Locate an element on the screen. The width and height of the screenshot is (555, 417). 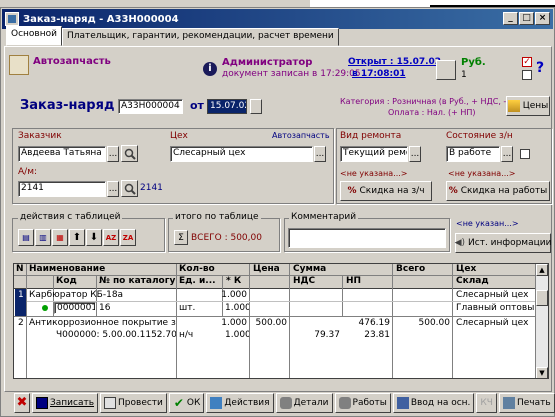
row-1-k: 1.000 is located at coordinates (236, 308).